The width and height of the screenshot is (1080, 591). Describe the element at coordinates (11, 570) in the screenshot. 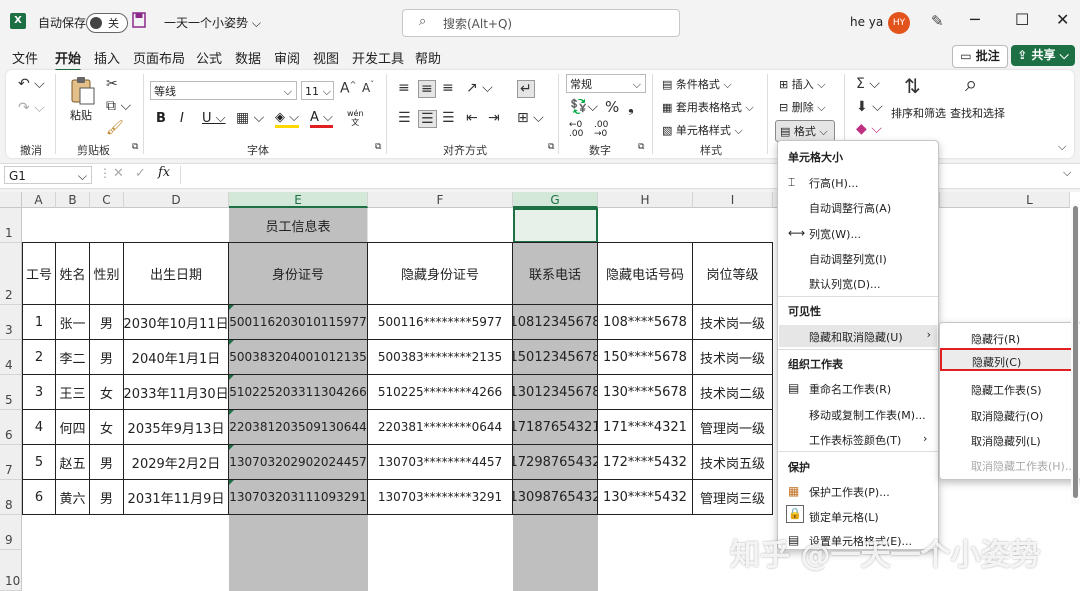

I see `row-header: 10` at that location.